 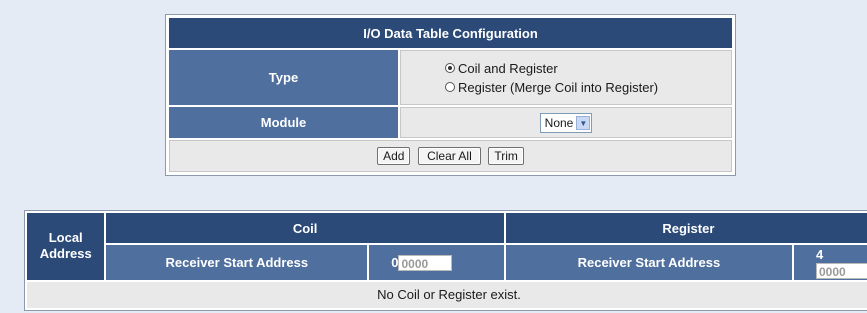 I want to click on clear-all-button: Clear All, so click(x=449, y=156).